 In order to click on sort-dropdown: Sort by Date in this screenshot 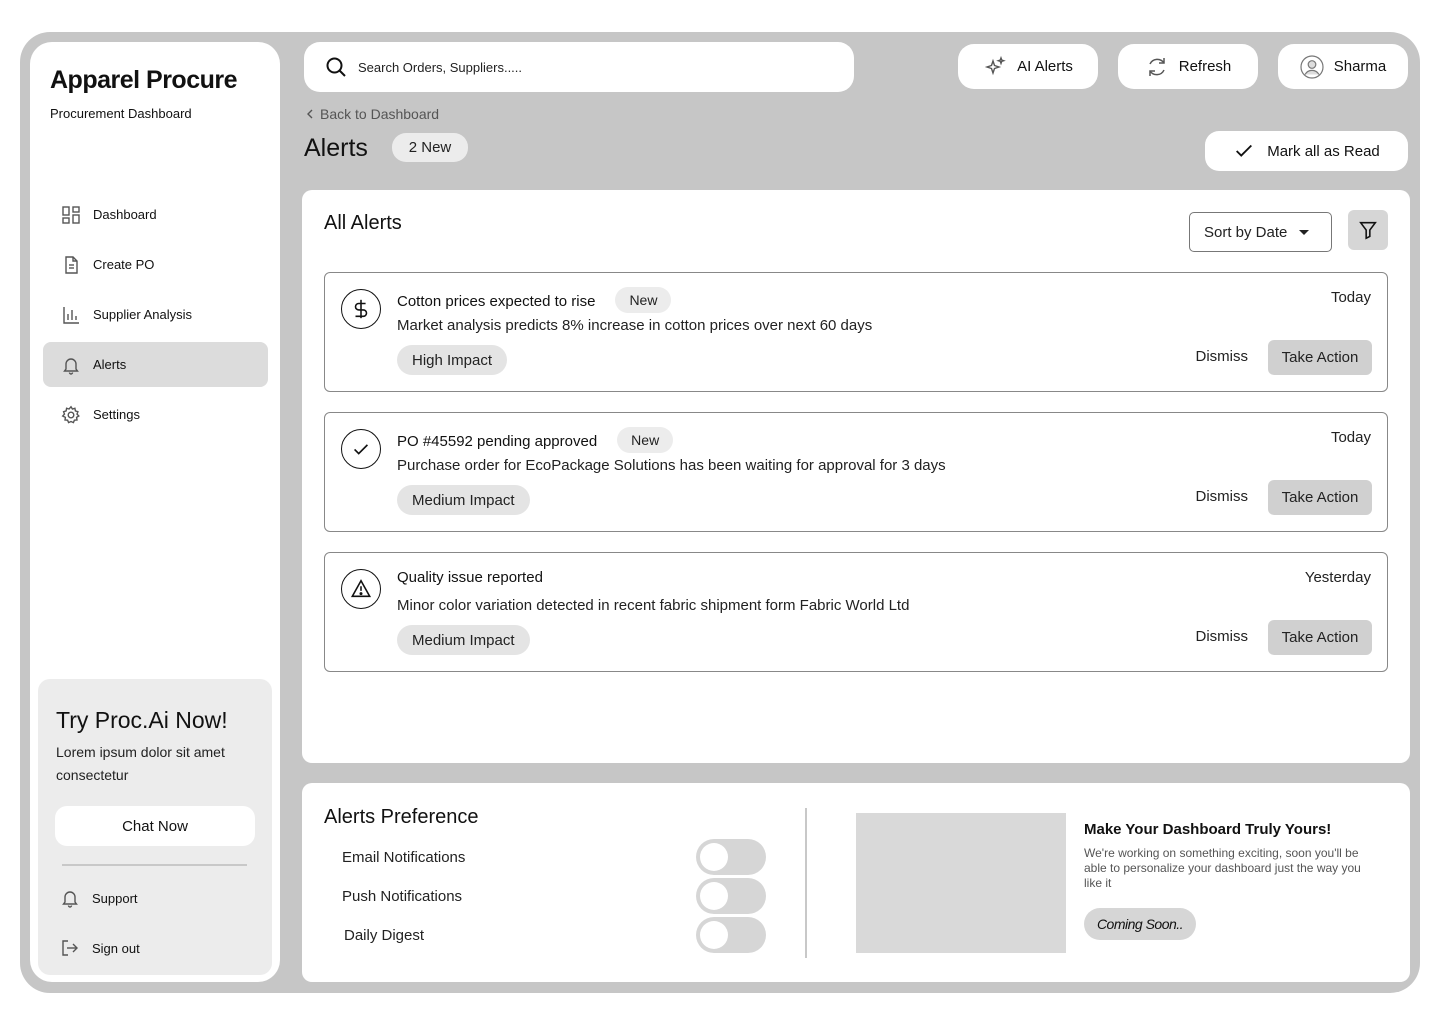, I will do `click(1260, 232)`.